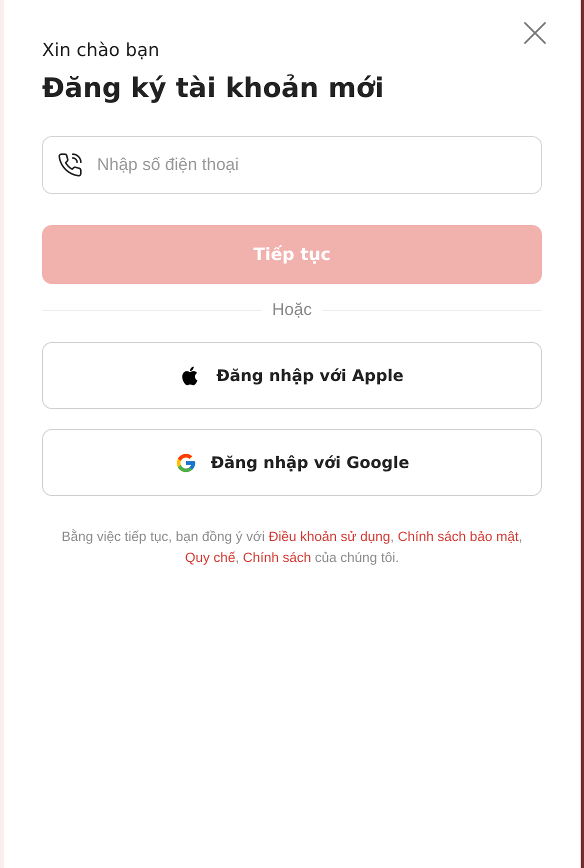  I want to click on dialog-title: Đăng ký tài khoản mới, so click(214, 88).